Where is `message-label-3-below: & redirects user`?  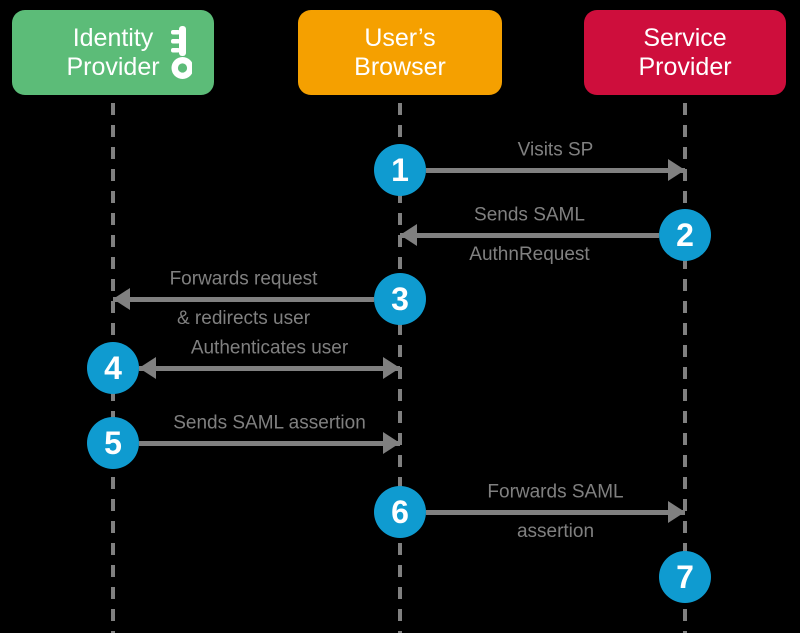 message-label-3-below: & redirects user is located at coordinates (243, 318).